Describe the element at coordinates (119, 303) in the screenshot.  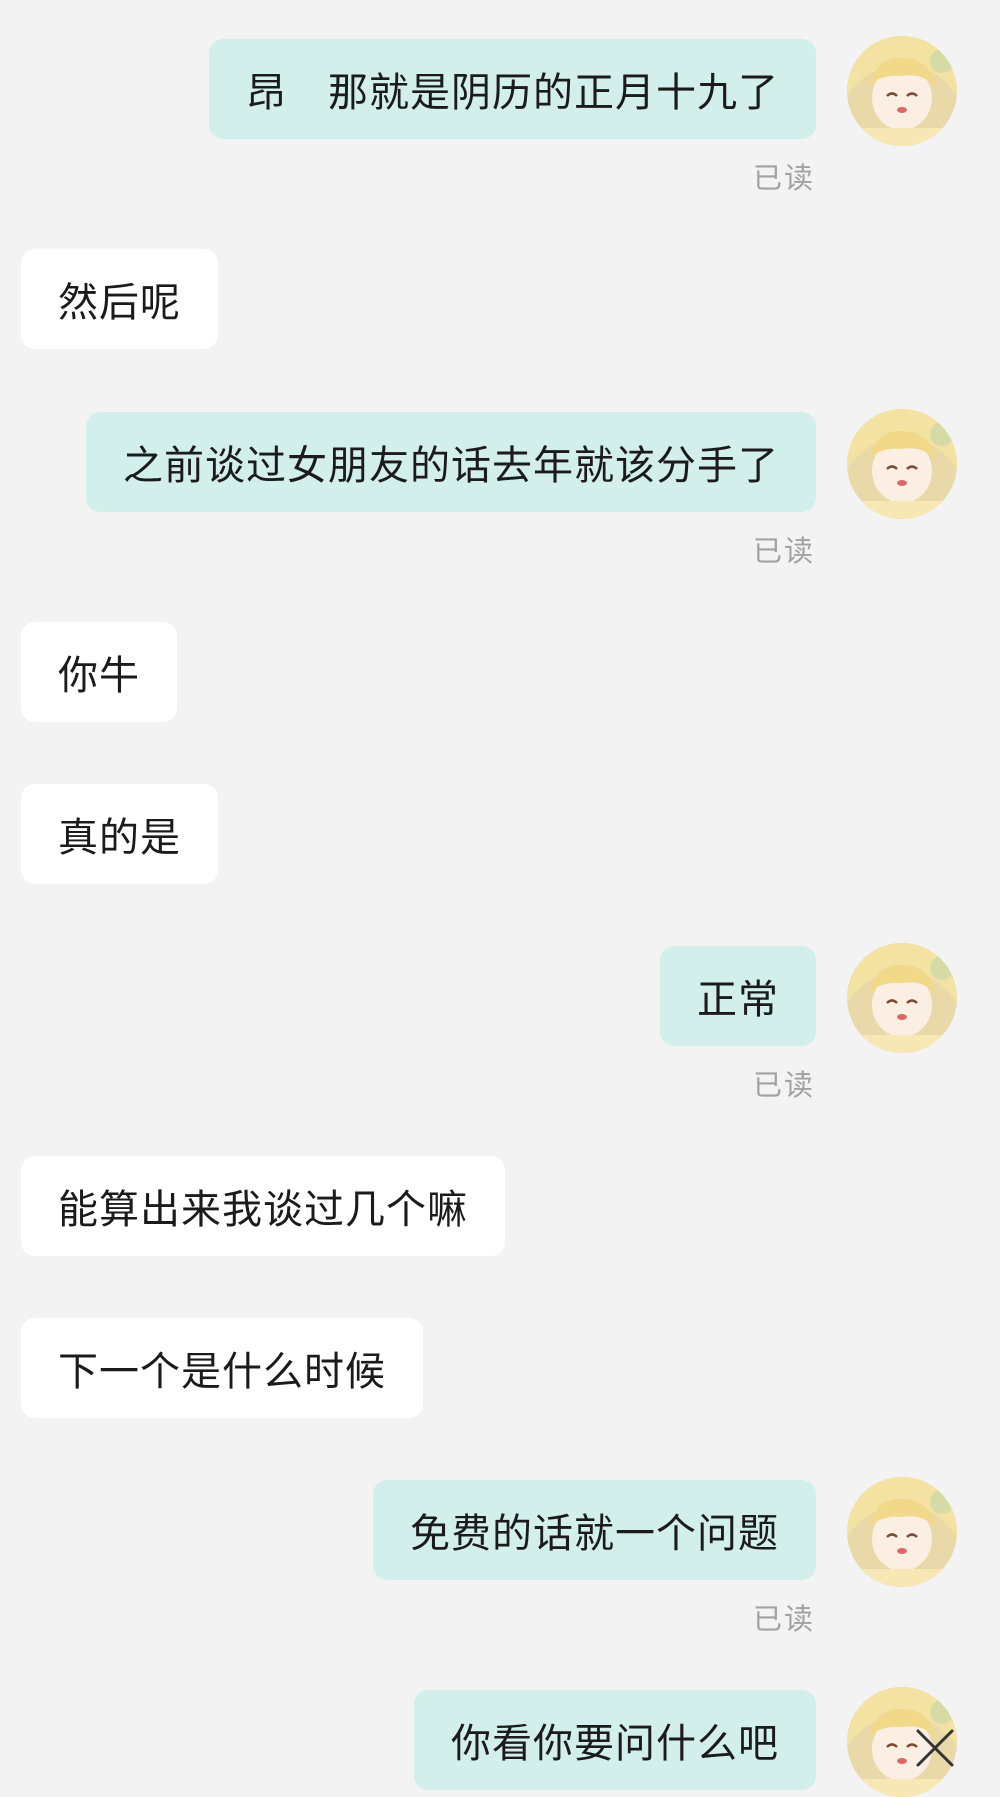
I see `message-text: 然后呢` at that location.